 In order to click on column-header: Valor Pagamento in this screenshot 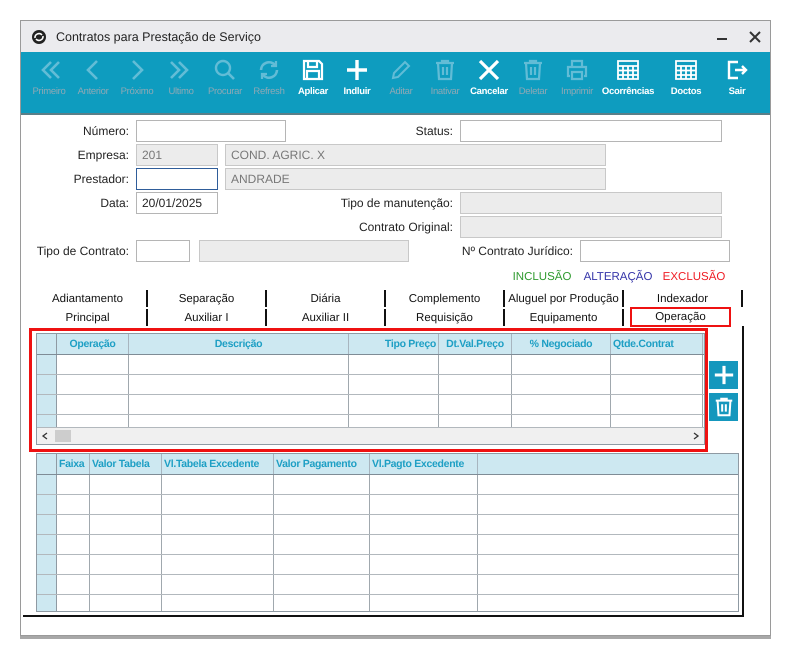, I will do `click(322, 464)`.